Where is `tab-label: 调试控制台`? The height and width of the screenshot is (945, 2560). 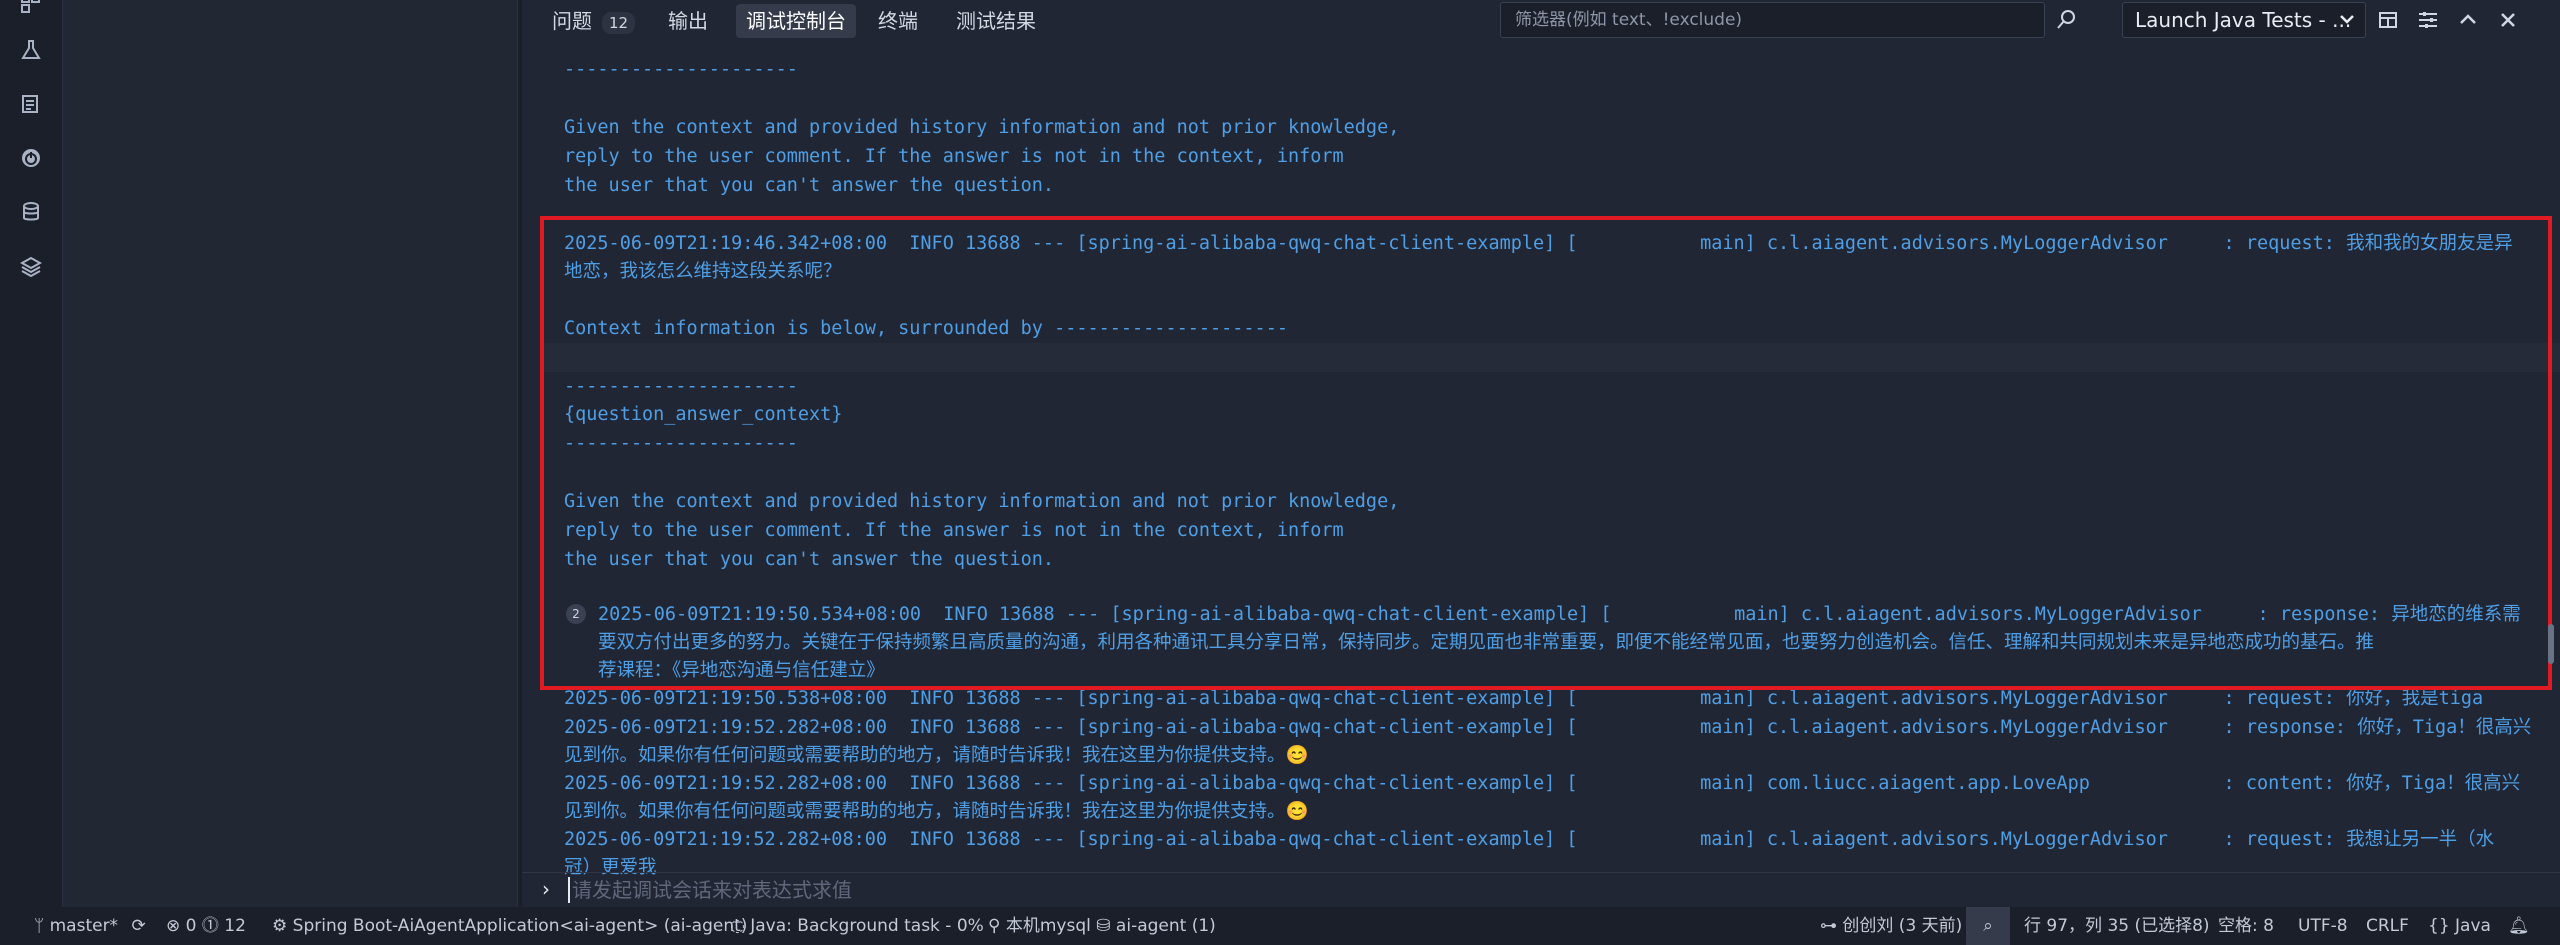 tab-label: 调试控制台 is located at coordinates (796, 21).